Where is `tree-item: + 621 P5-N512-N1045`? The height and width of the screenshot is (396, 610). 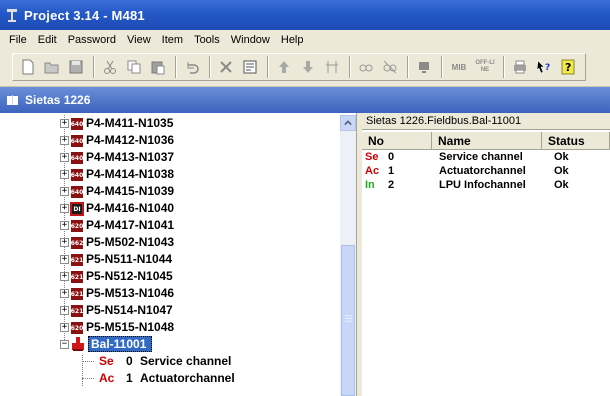 tree-item: + 621 P5-N512-N1045 is located at coordinates (171, 276).